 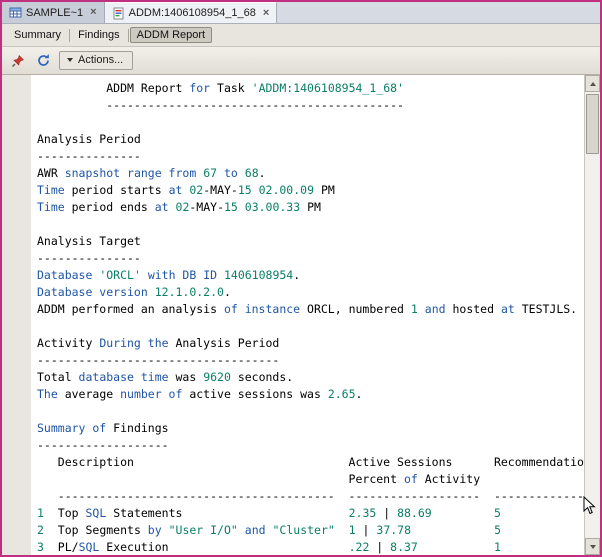 I want to click on scroll-down-button, so click(x=592, y=546).